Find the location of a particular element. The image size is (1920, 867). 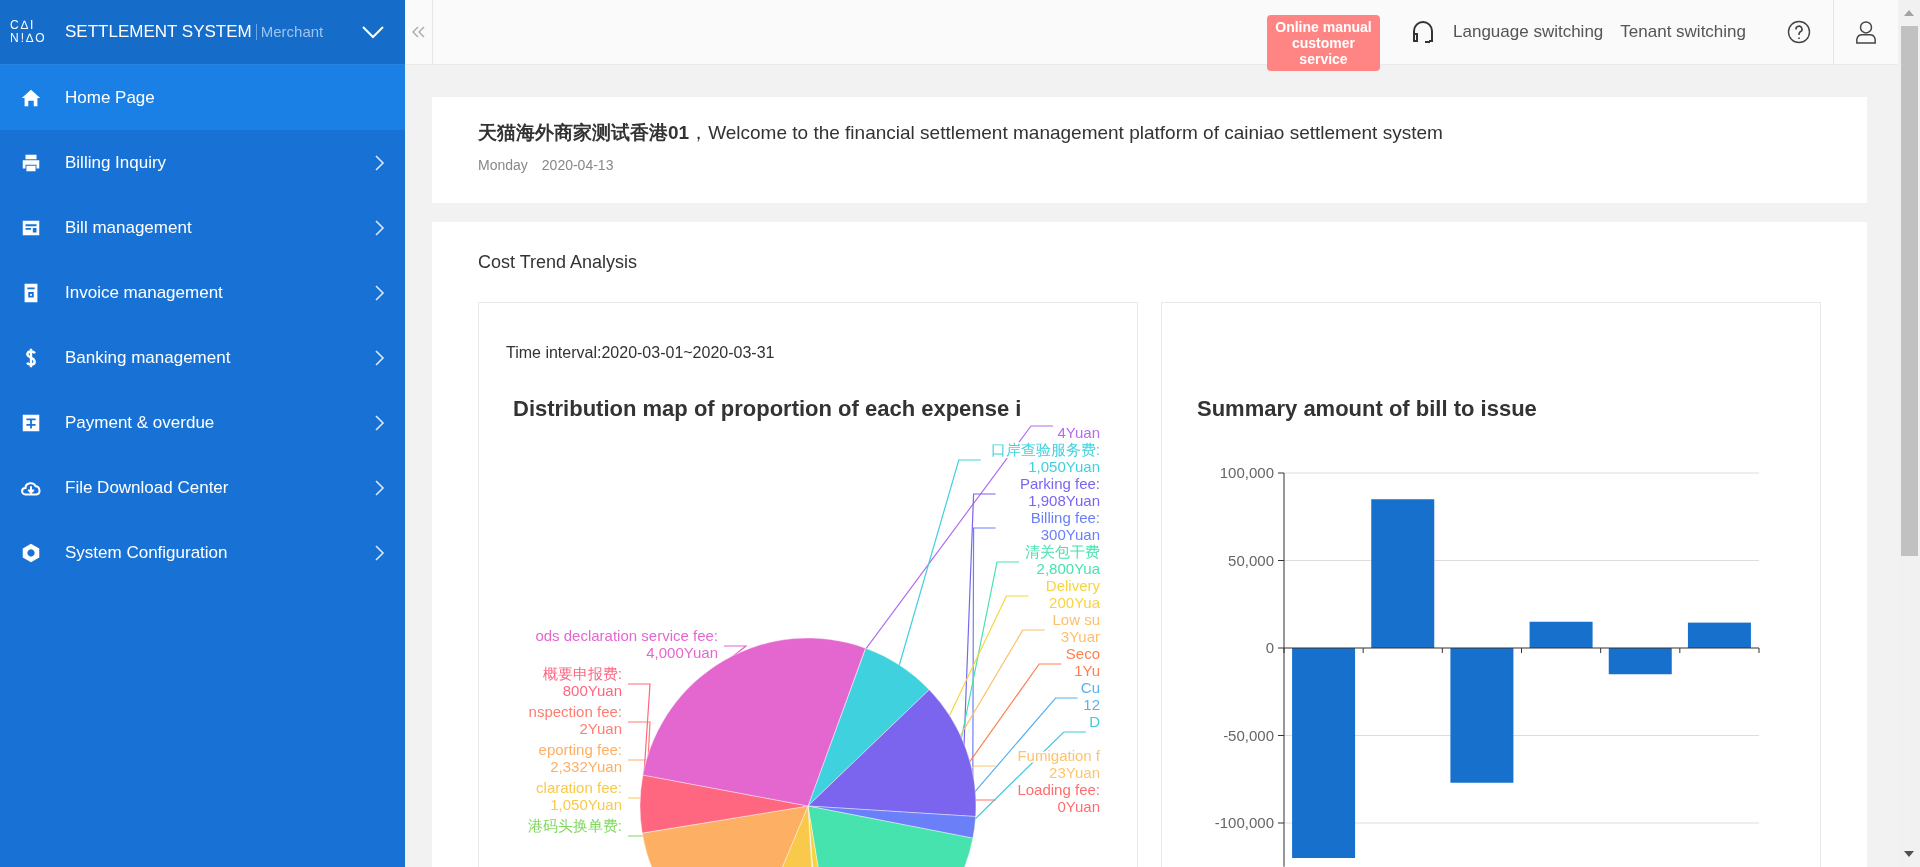

pie-label: 清关包干费 2,800Yua is located at coordinates (1062, 560).